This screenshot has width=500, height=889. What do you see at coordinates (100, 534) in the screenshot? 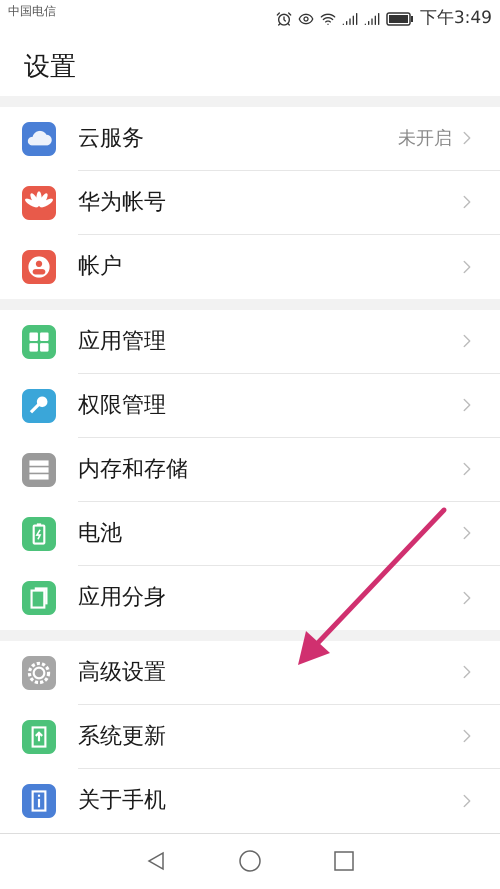
I see `row-label: 电池` at bounding box center [100, 534].